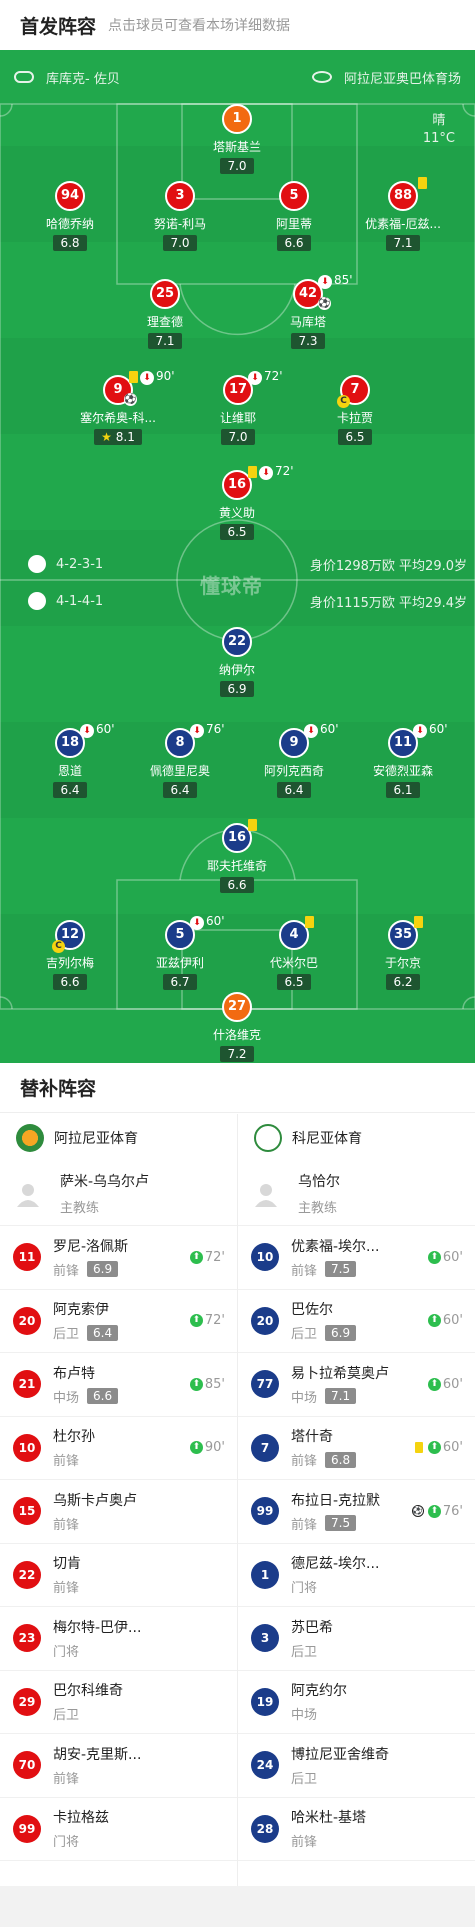 The width and height of the screenshot is (475, 1927). What do you see at coordinates (237, 77) in the screenshot?
I see `match-info-row: 库库克- 佐贝 阿拉尼亚奥巴体育场` at bounding box center [237, 77].